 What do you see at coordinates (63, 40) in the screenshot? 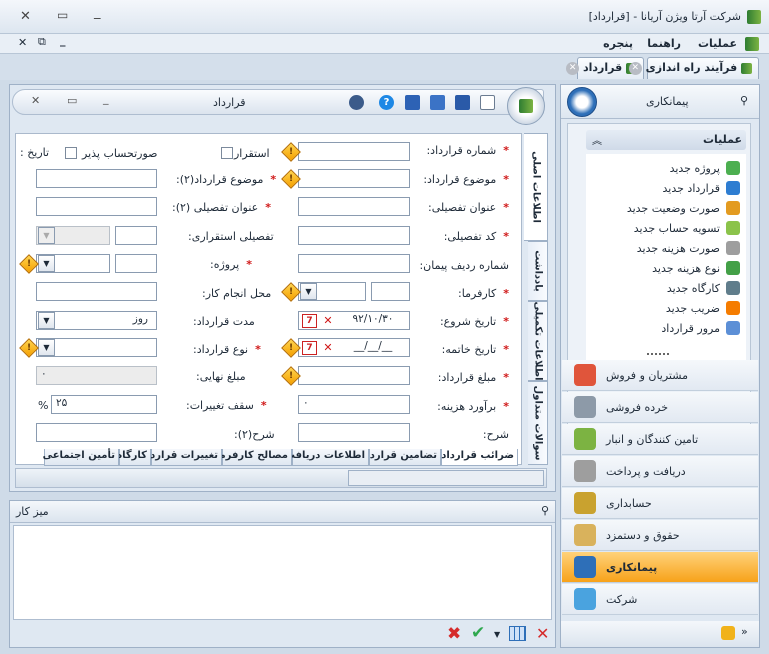
I see `mdi-minimize-icon: _` at bounding box center [63, 40].